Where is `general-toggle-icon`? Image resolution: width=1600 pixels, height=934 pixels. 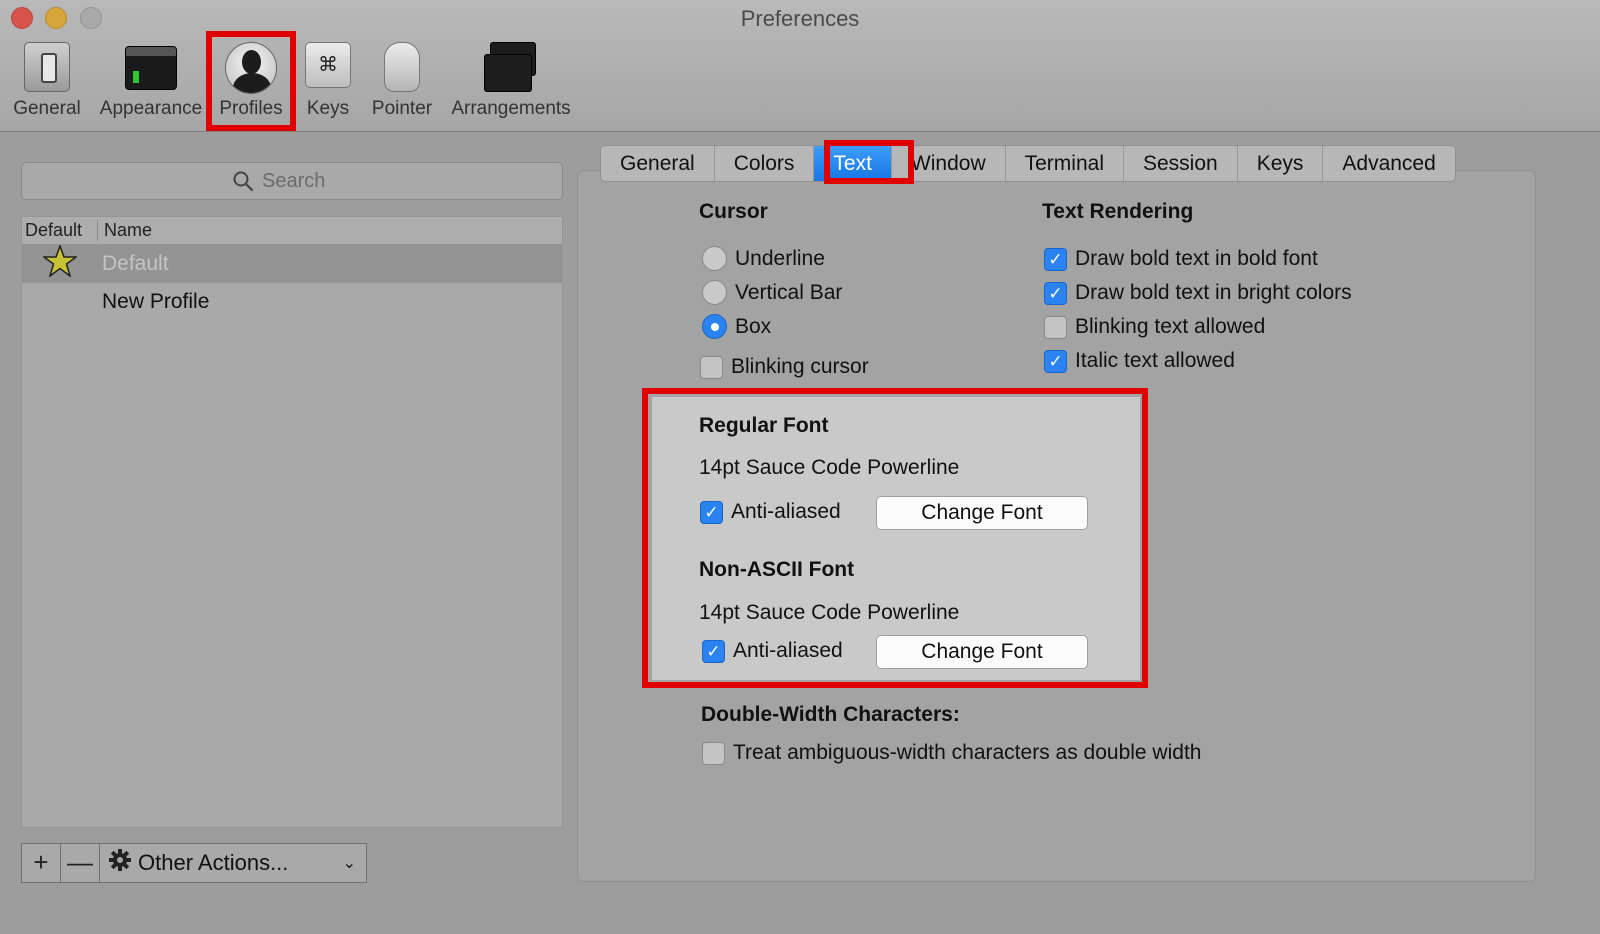
general-toggle-icon is located at coordinates (47, 67).